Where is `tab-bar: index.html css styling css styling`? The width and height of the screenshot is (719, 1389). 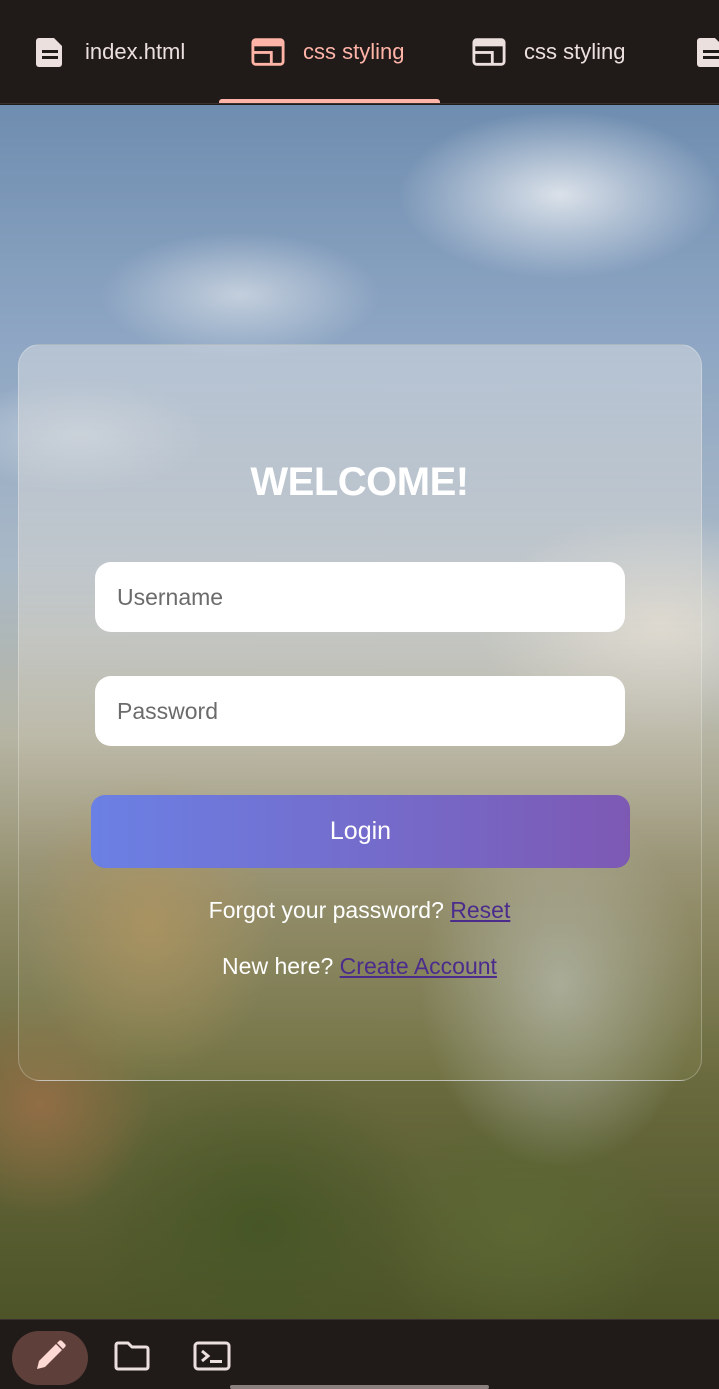 tab-bar: index.html css styling css styling is located at coordinates (359, 52).